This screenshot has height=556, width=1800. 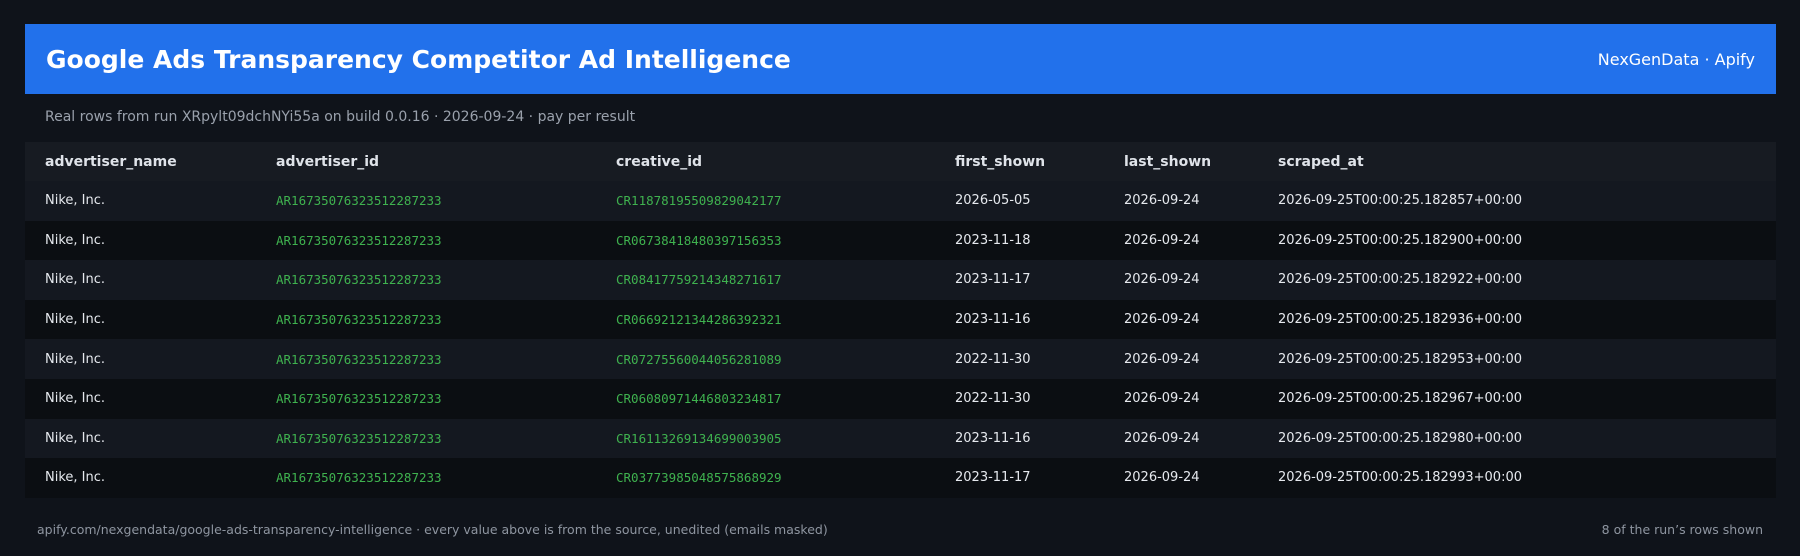 What do you see at coordinates (1321, 162) in the screenshot?
I see `column-header-scraped-at: scraped_at` at bounding box center [1321, 162].